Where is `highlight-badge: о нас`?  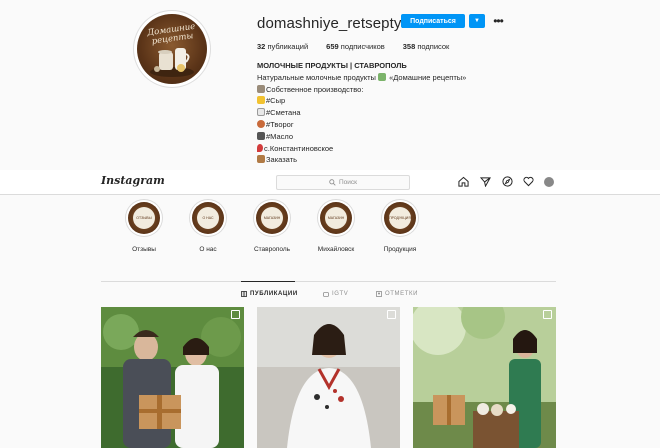
highlight-badge: о нас is located at coordinates (208, 218).